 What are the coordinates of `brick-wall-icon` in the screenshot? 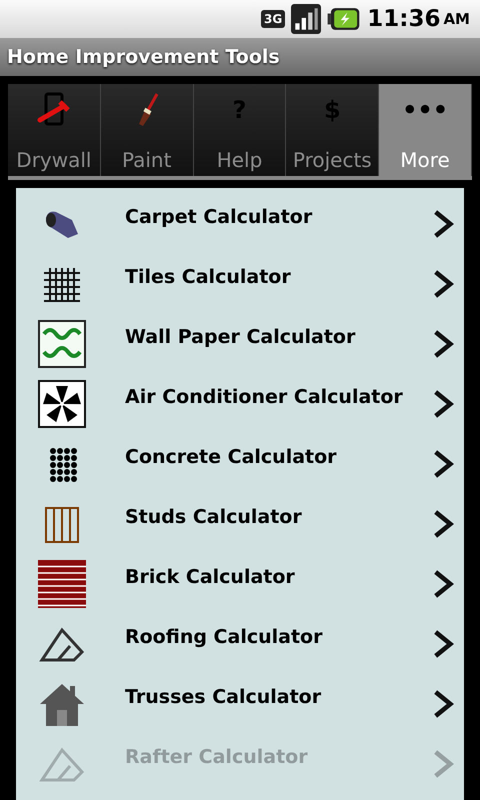 It's located at (62, 584).